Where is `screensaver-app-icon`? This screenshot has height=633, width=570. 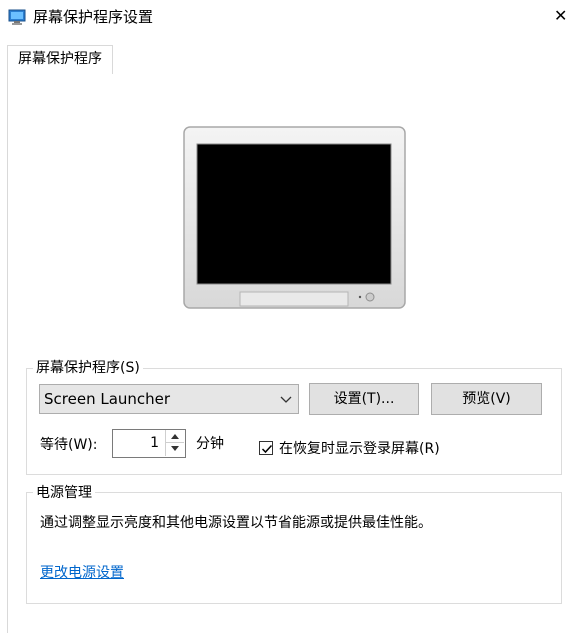 screensaver-app-icon is located at coordinates (17, 17).